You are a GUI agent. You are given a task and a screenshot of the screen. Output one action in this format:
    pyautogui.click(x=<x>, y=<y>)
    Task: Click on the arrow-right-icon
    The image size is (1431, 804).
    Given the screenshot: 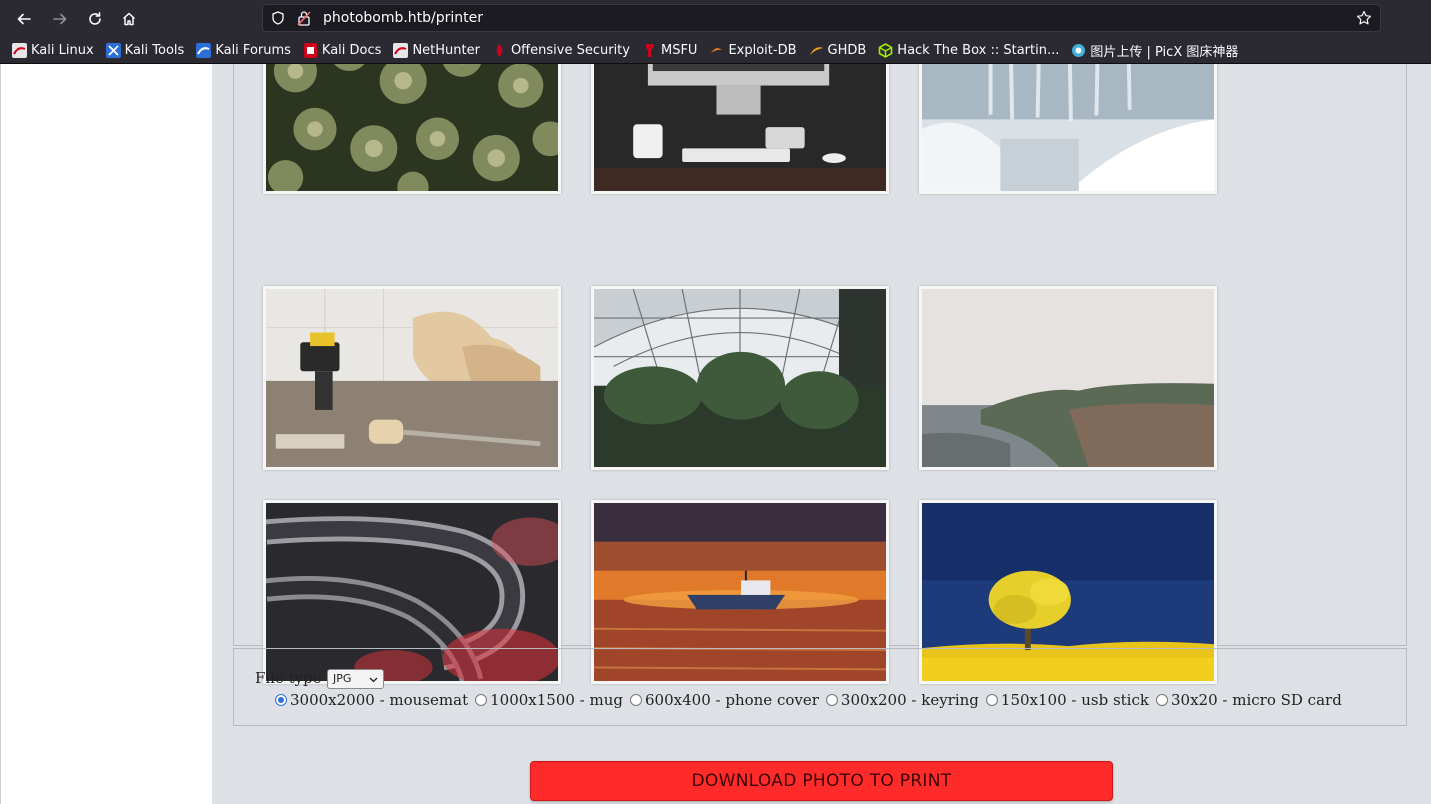 What is the action you would take?
    pyautogui.click(x=60, y=19)
    